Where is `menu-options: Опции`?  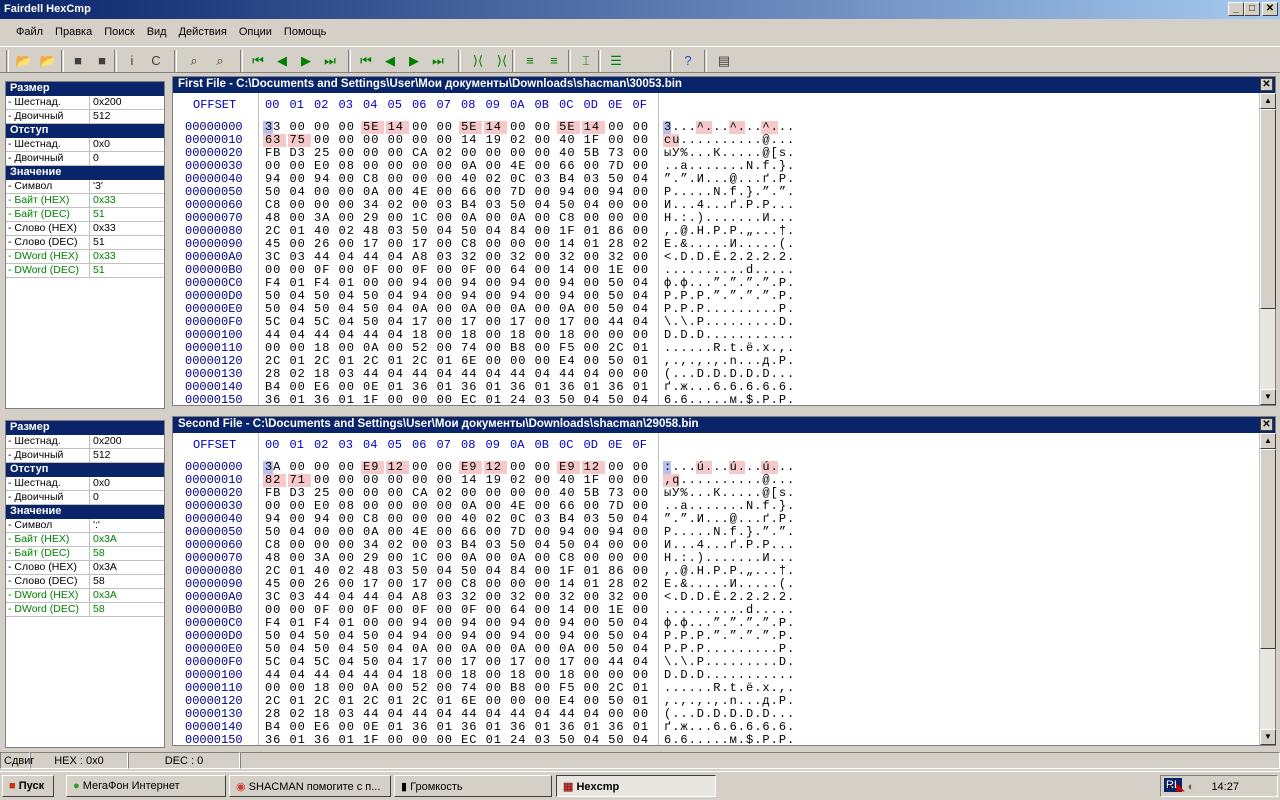
menu-options: Опции is located at coordinates (255, 35).